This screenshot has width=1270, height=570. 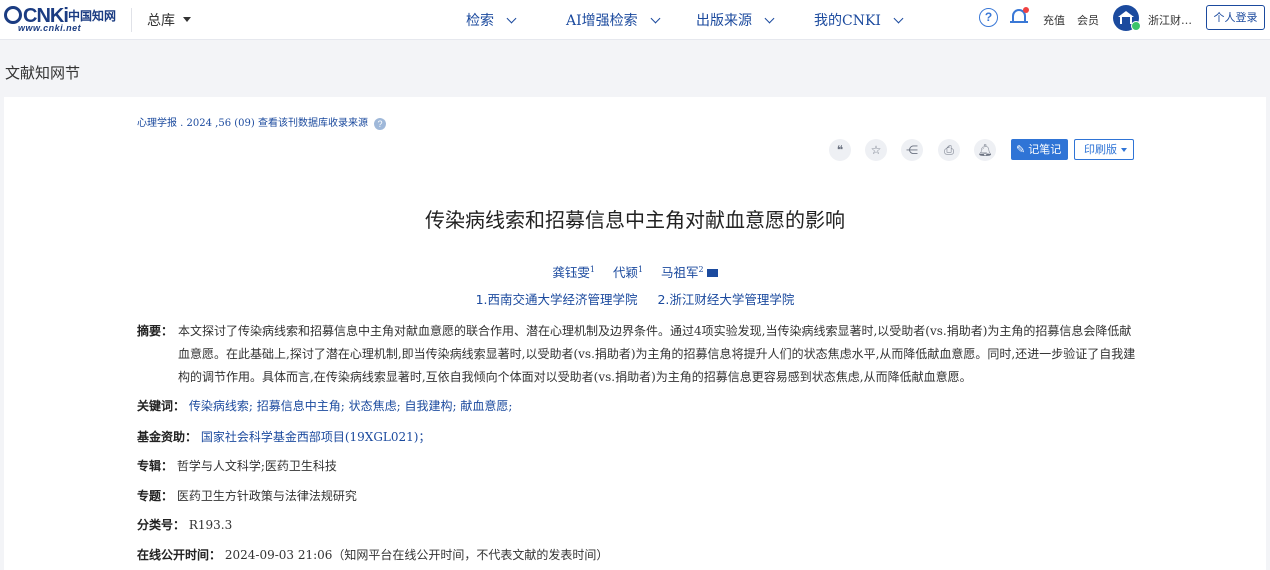 I want to click on nav-search: 检索, so click(x=491, y=20).